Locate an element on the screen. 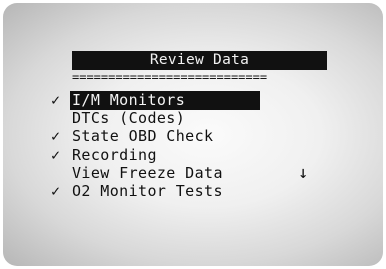 The height and width of the screenshot is (269, 386). menu-item-label: View Freeze Data is located at coordinates (147, 173).